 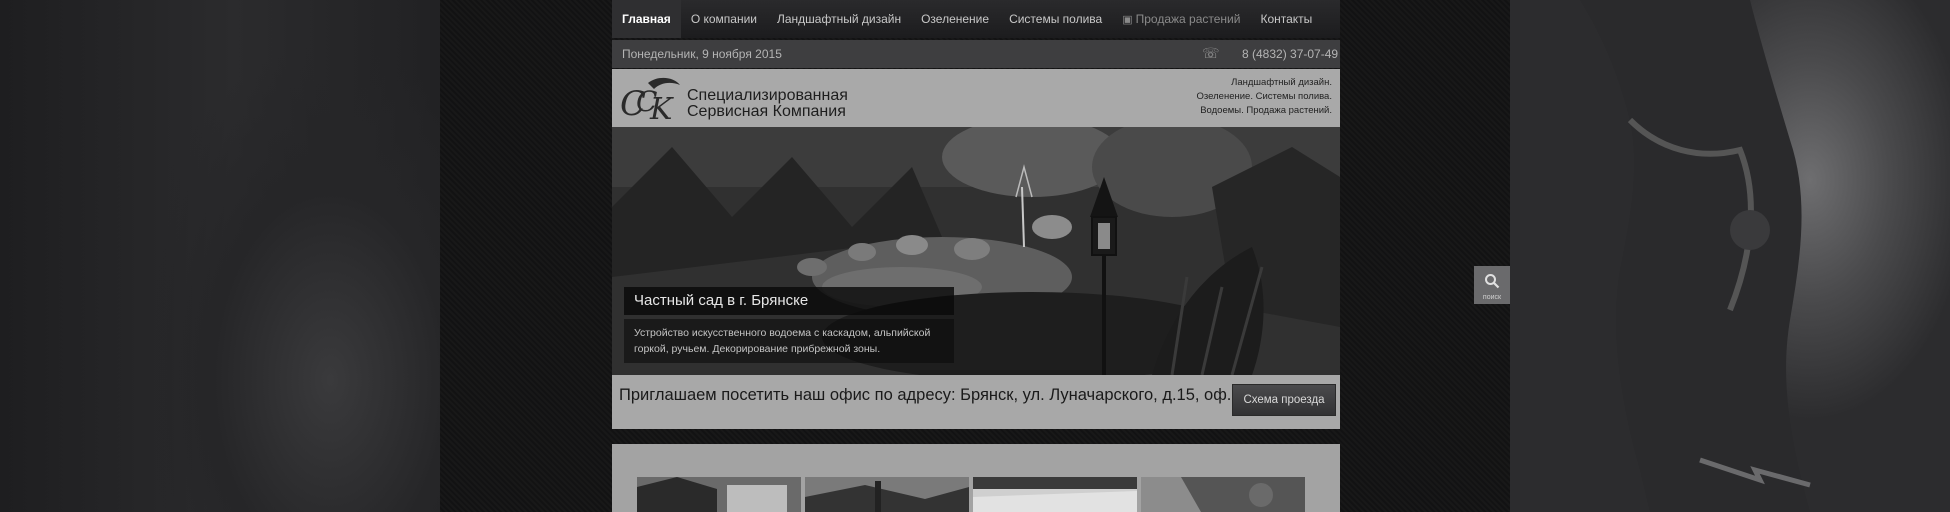 I want to click on tagline-line3: Водоемы. Продажа растений., so click(x=1266, y=110).